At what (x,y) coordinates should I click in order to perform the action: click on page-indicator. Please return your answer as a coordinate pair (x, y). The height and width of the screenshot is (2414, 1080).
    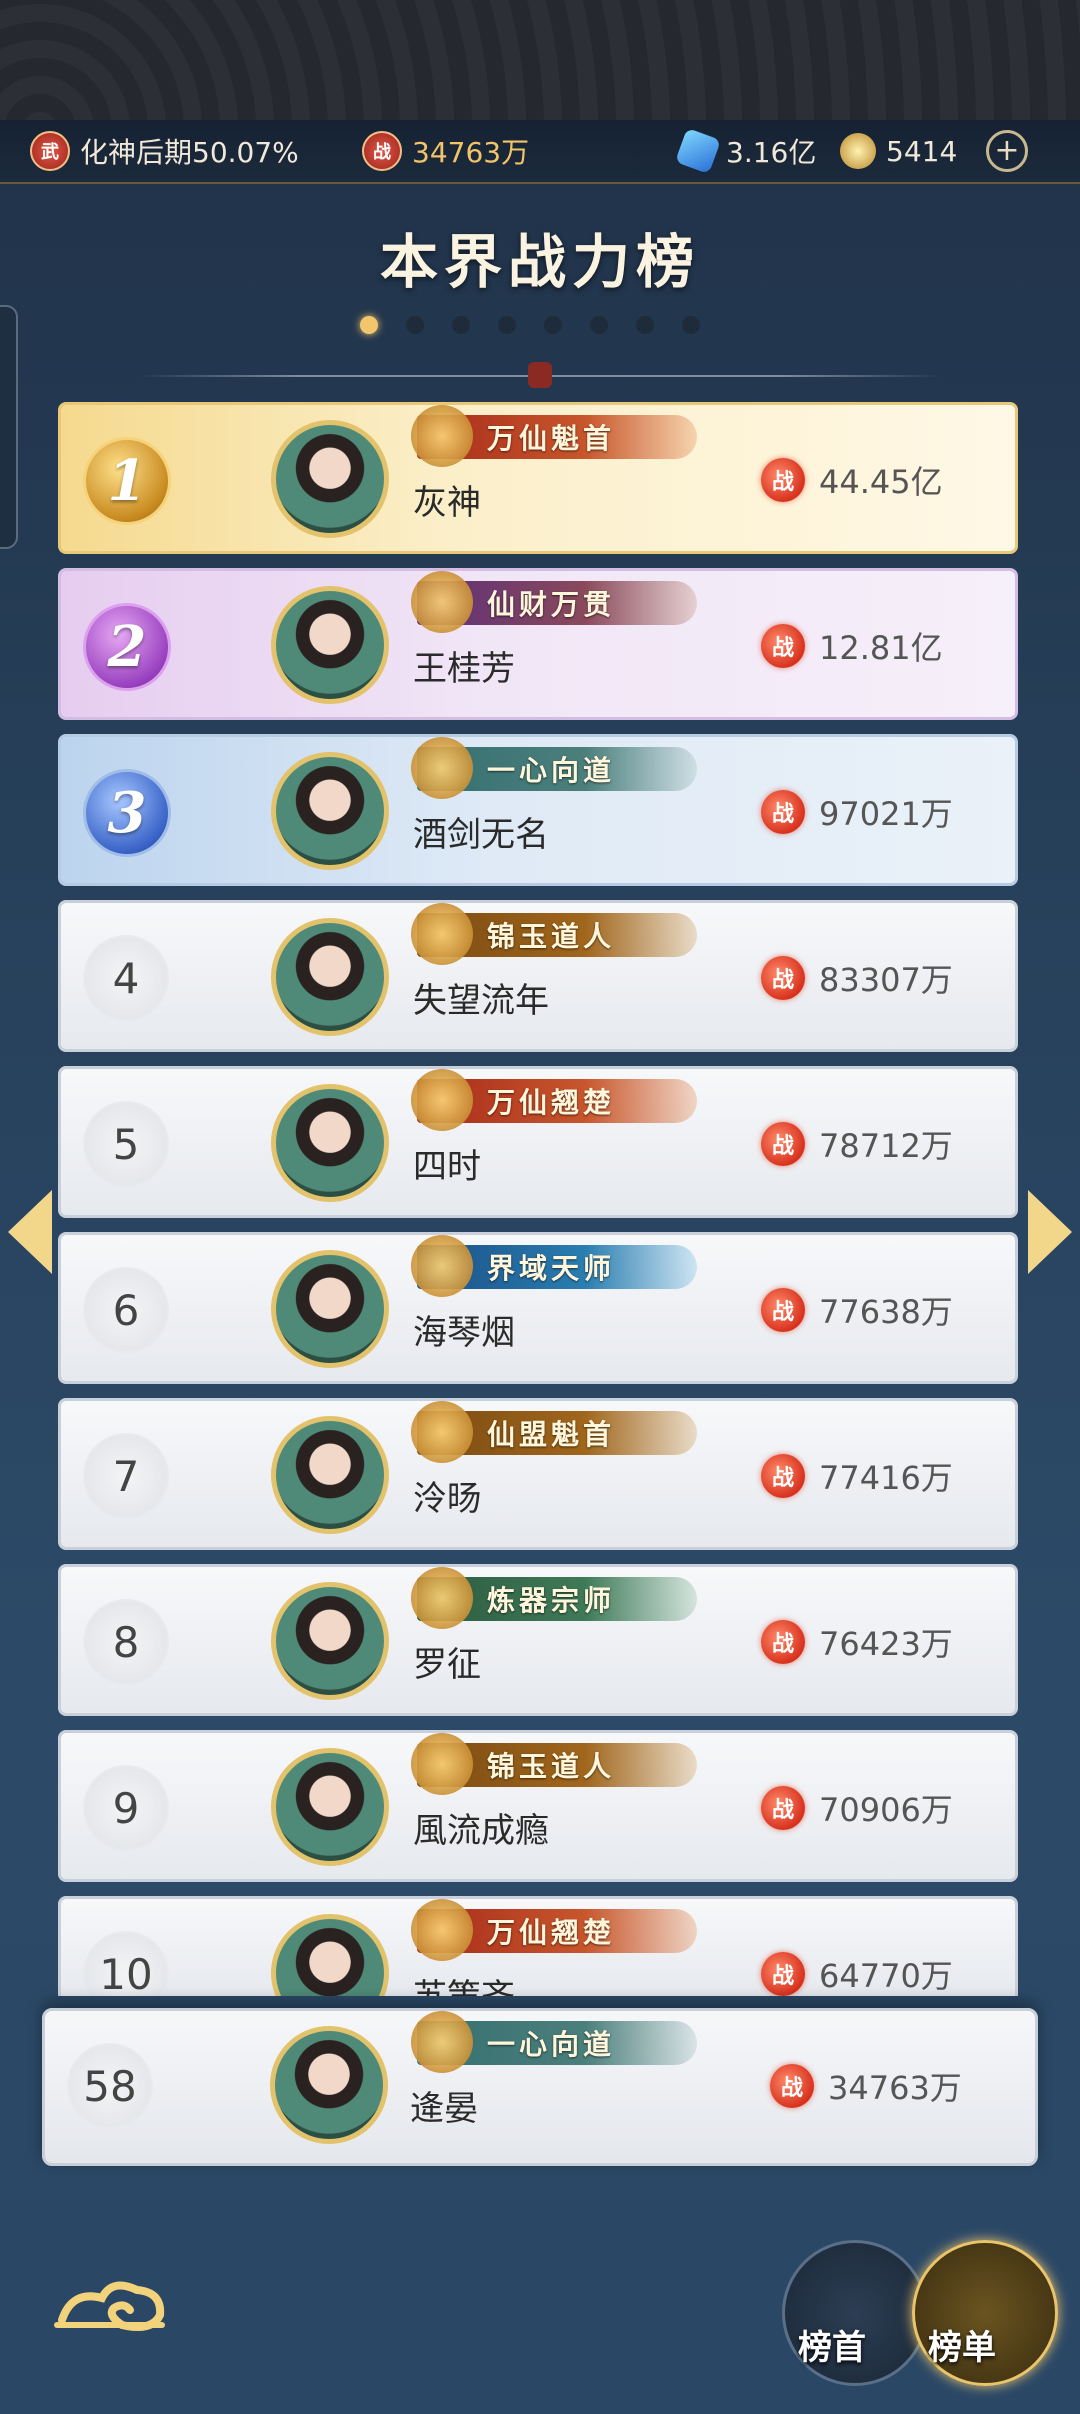
    Looking at the image, I should click on (530, 325).